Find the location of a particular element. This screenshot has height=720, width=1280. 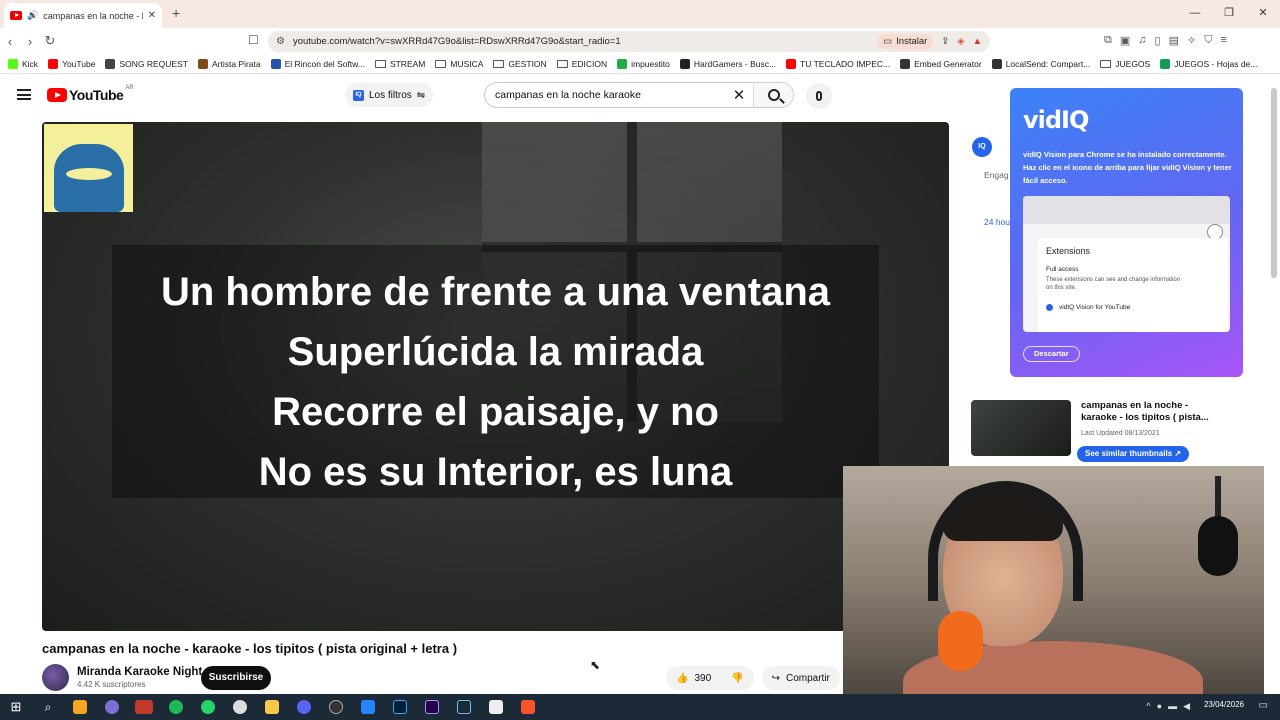

subscribe-button: Suscribirse is located at coordinates (236, 678).